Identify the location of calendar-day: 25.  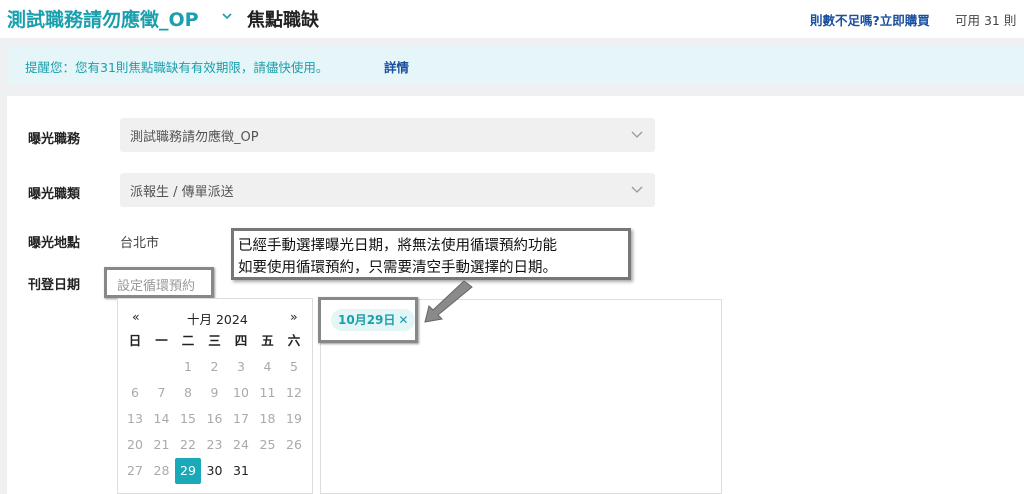
(268, 445).